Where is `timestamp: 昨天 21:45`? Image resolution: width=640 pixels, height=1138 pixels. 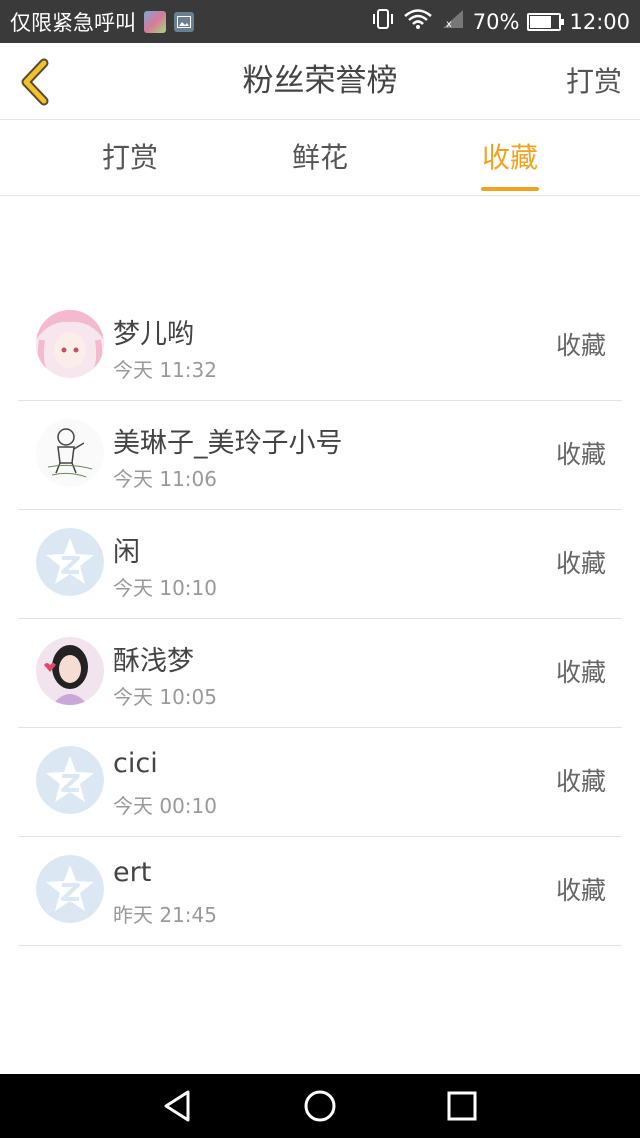
timestamp: 昨天 21:45 is located at coordinates (165, 915).